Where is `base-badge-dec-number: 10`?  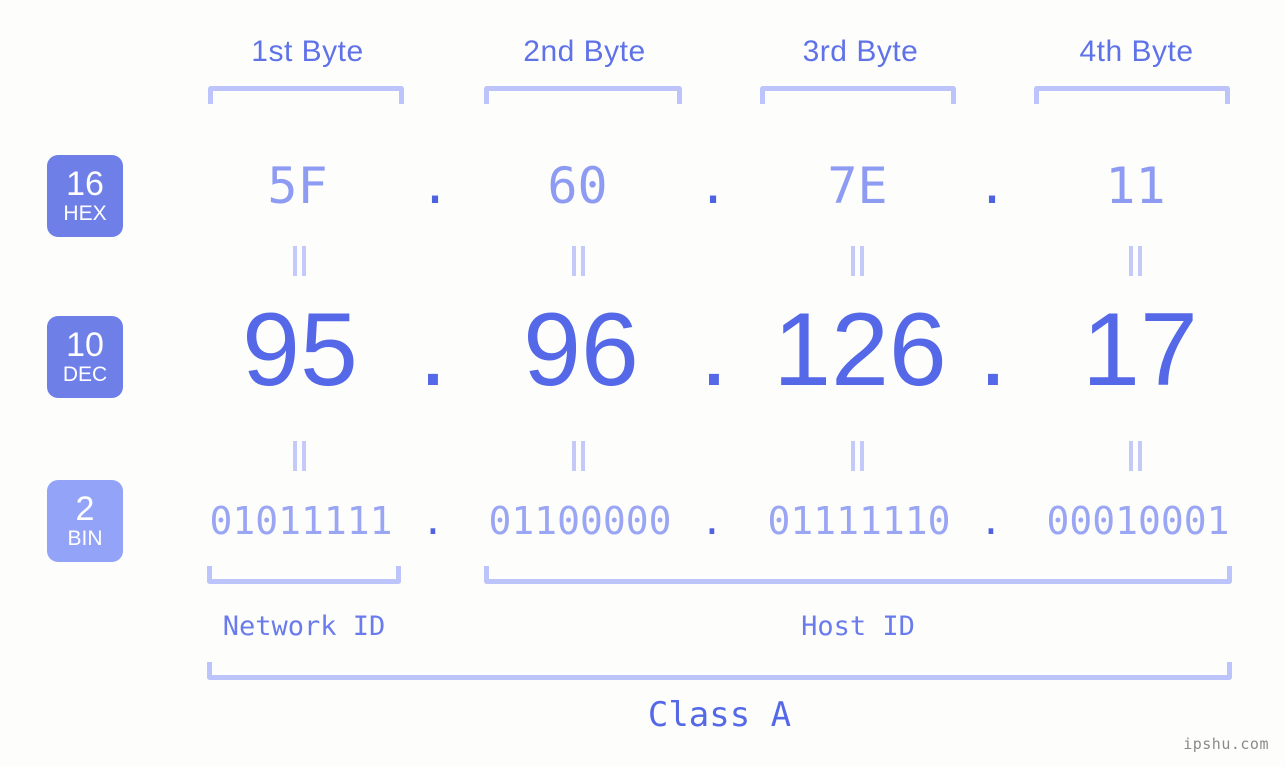 base-badge-dec-number: 10 is located at coordinates (85, 344).